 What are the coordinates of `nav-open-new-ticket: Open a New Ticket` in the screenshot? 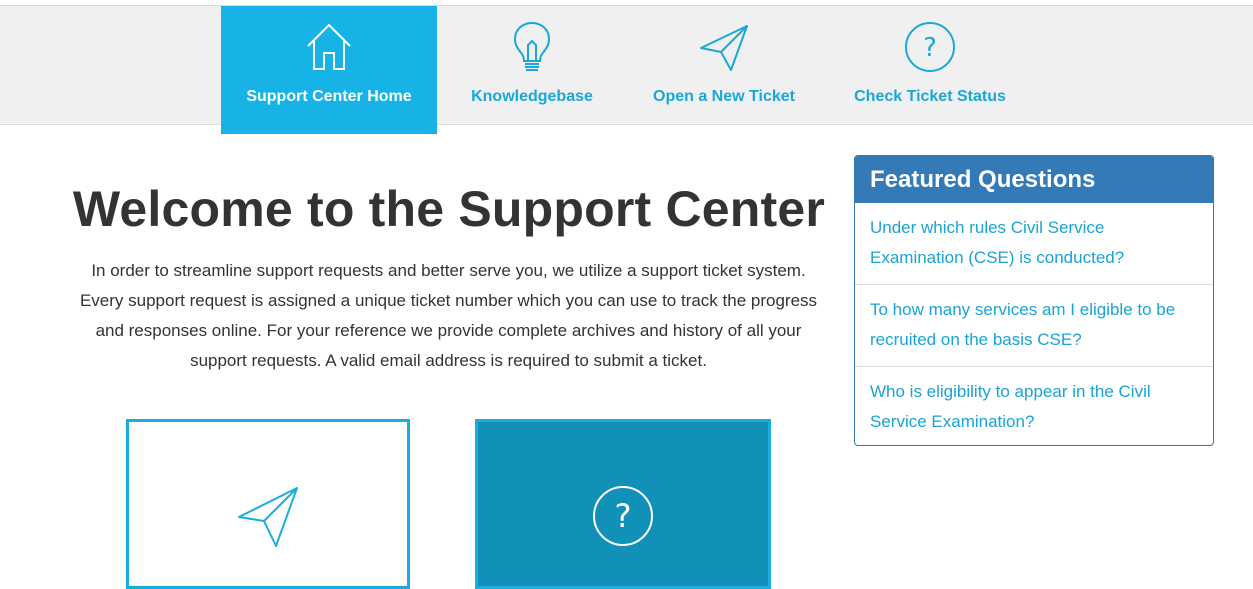 It's located at (724, 70).